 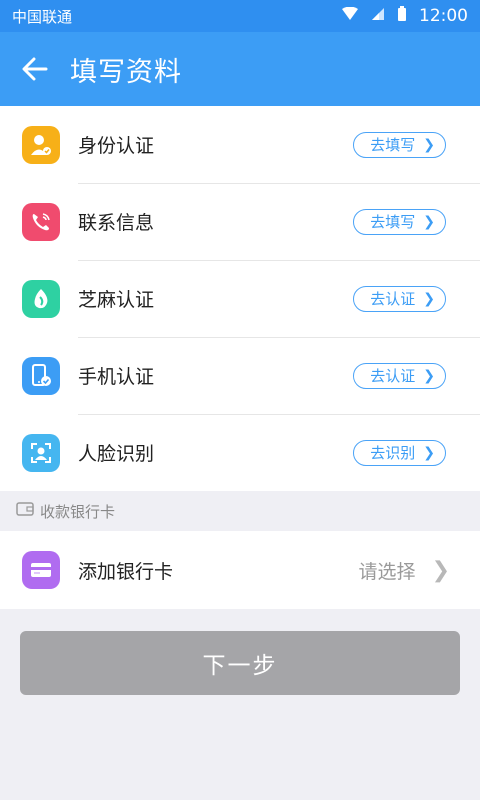 I want to click on arrow-left-icon, so click(x=35, y=69).